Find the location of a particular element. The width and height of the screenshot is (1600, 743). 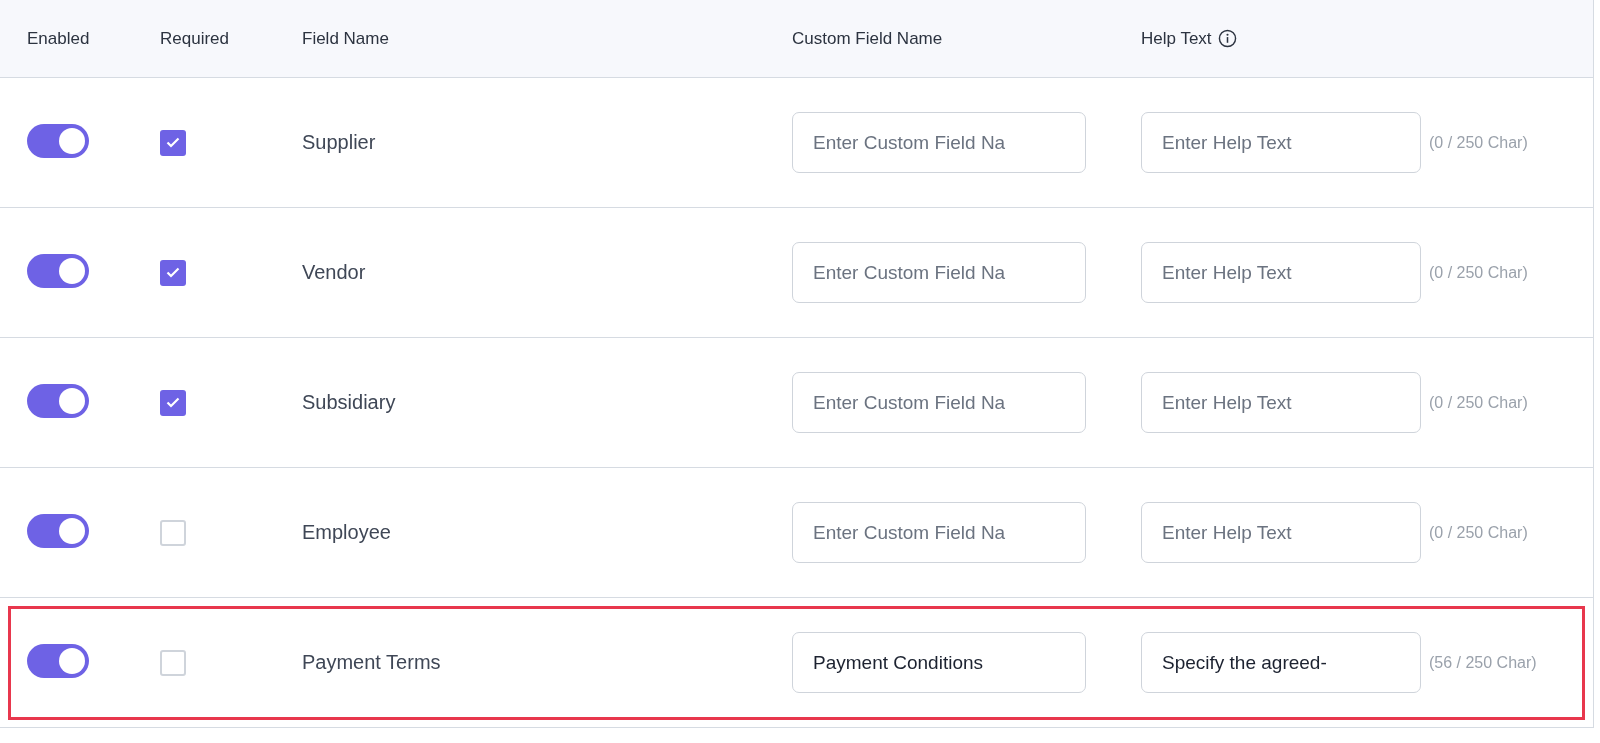

field-name: Subsidiary is located at coordinates (349, 402).